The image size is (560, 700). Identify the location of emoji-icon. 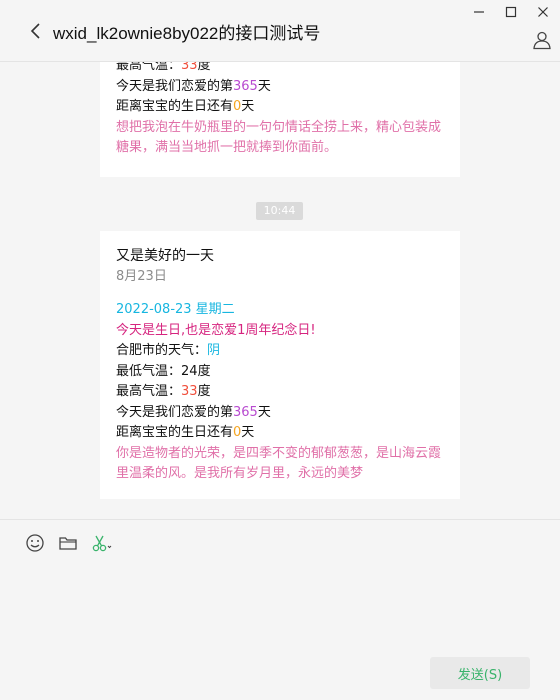
(35, 543).